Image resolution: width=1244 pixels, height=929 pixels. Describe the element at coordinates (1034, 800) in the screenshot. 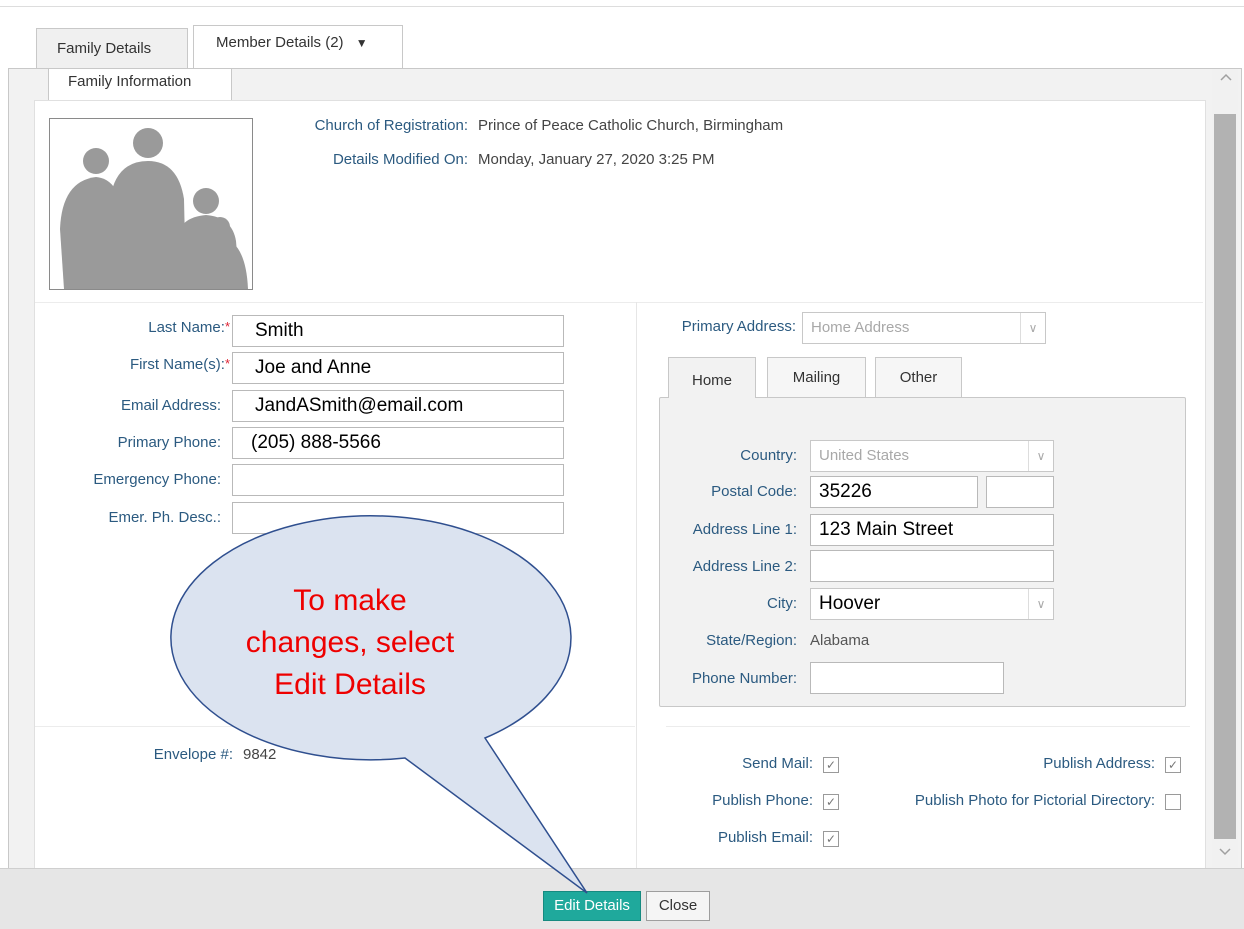

I see `publish-photo-label: Publish Photo for Pictorial Directory:` at that location.